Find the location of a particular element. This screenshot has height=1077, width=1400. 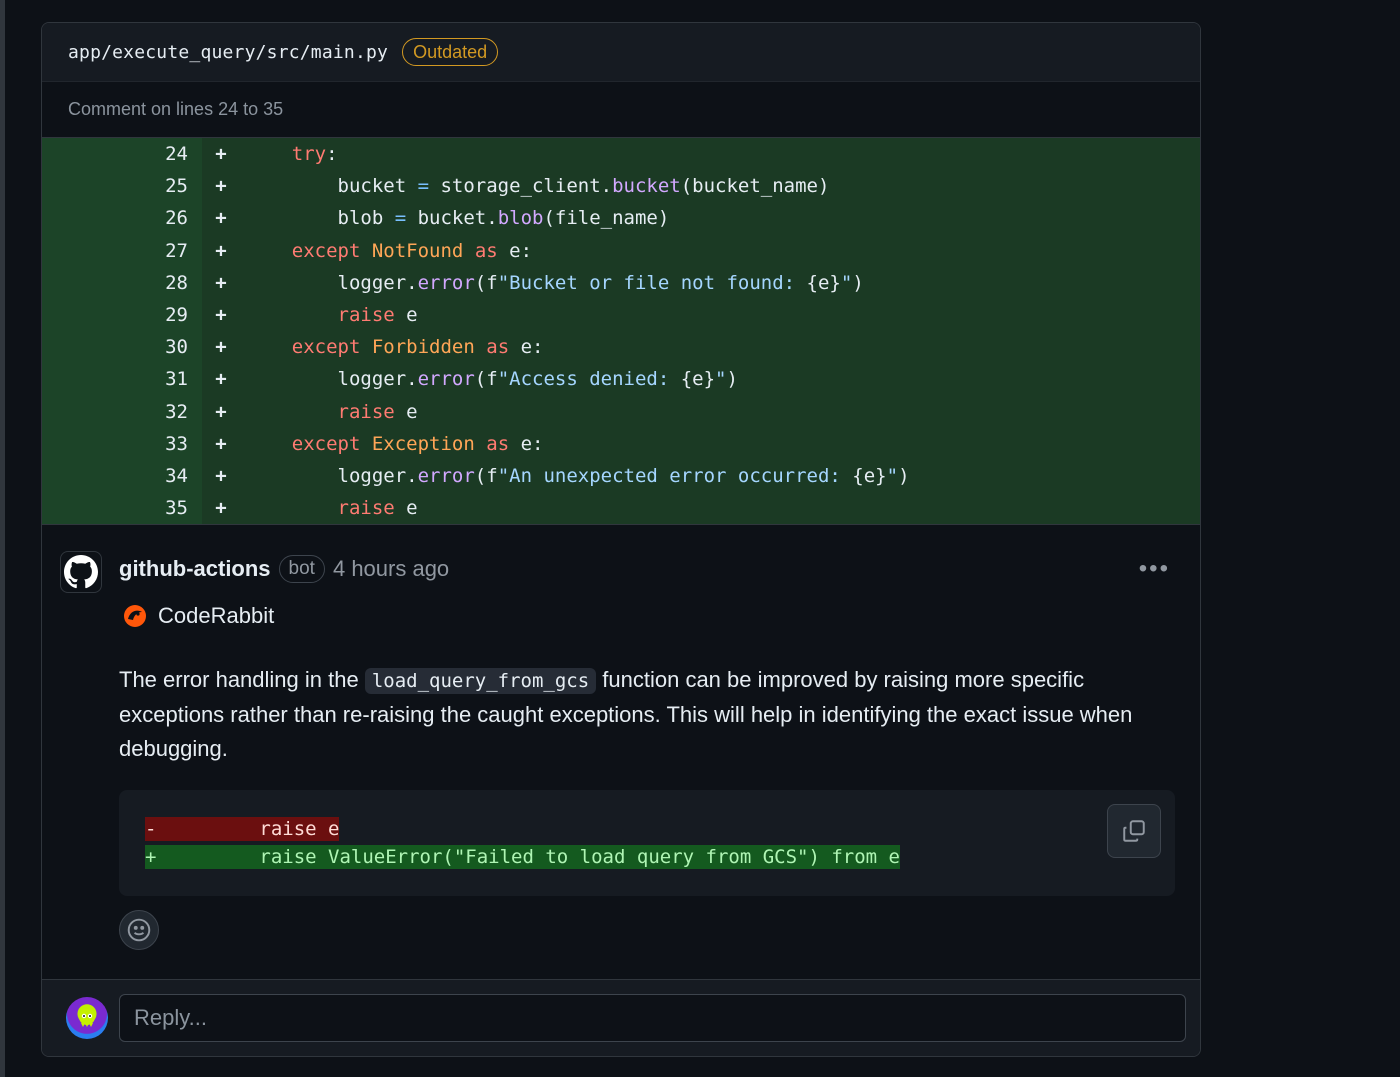

line-number: 31 is located at coordinates (122, 379).